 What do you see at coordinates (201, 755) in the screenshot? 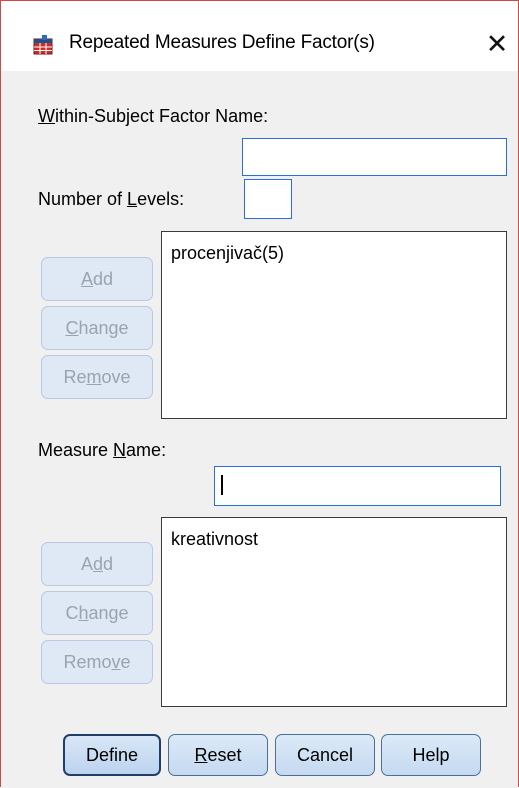
I see `reset-mnemonic: R` at bounding box center [201, 755].